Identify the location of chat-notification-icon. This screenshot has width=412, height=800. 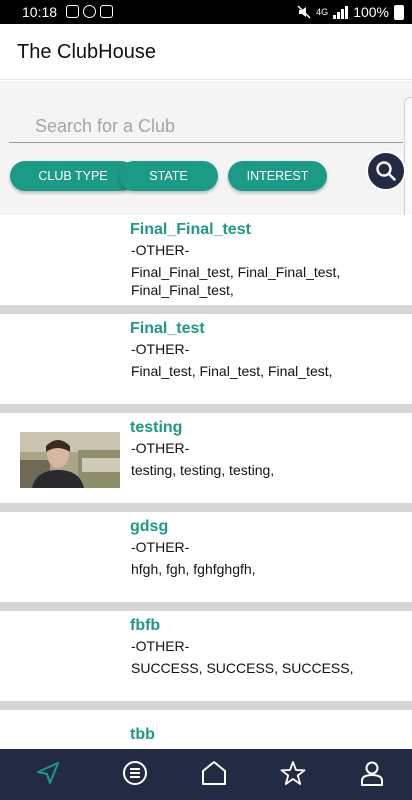
(89, 11).